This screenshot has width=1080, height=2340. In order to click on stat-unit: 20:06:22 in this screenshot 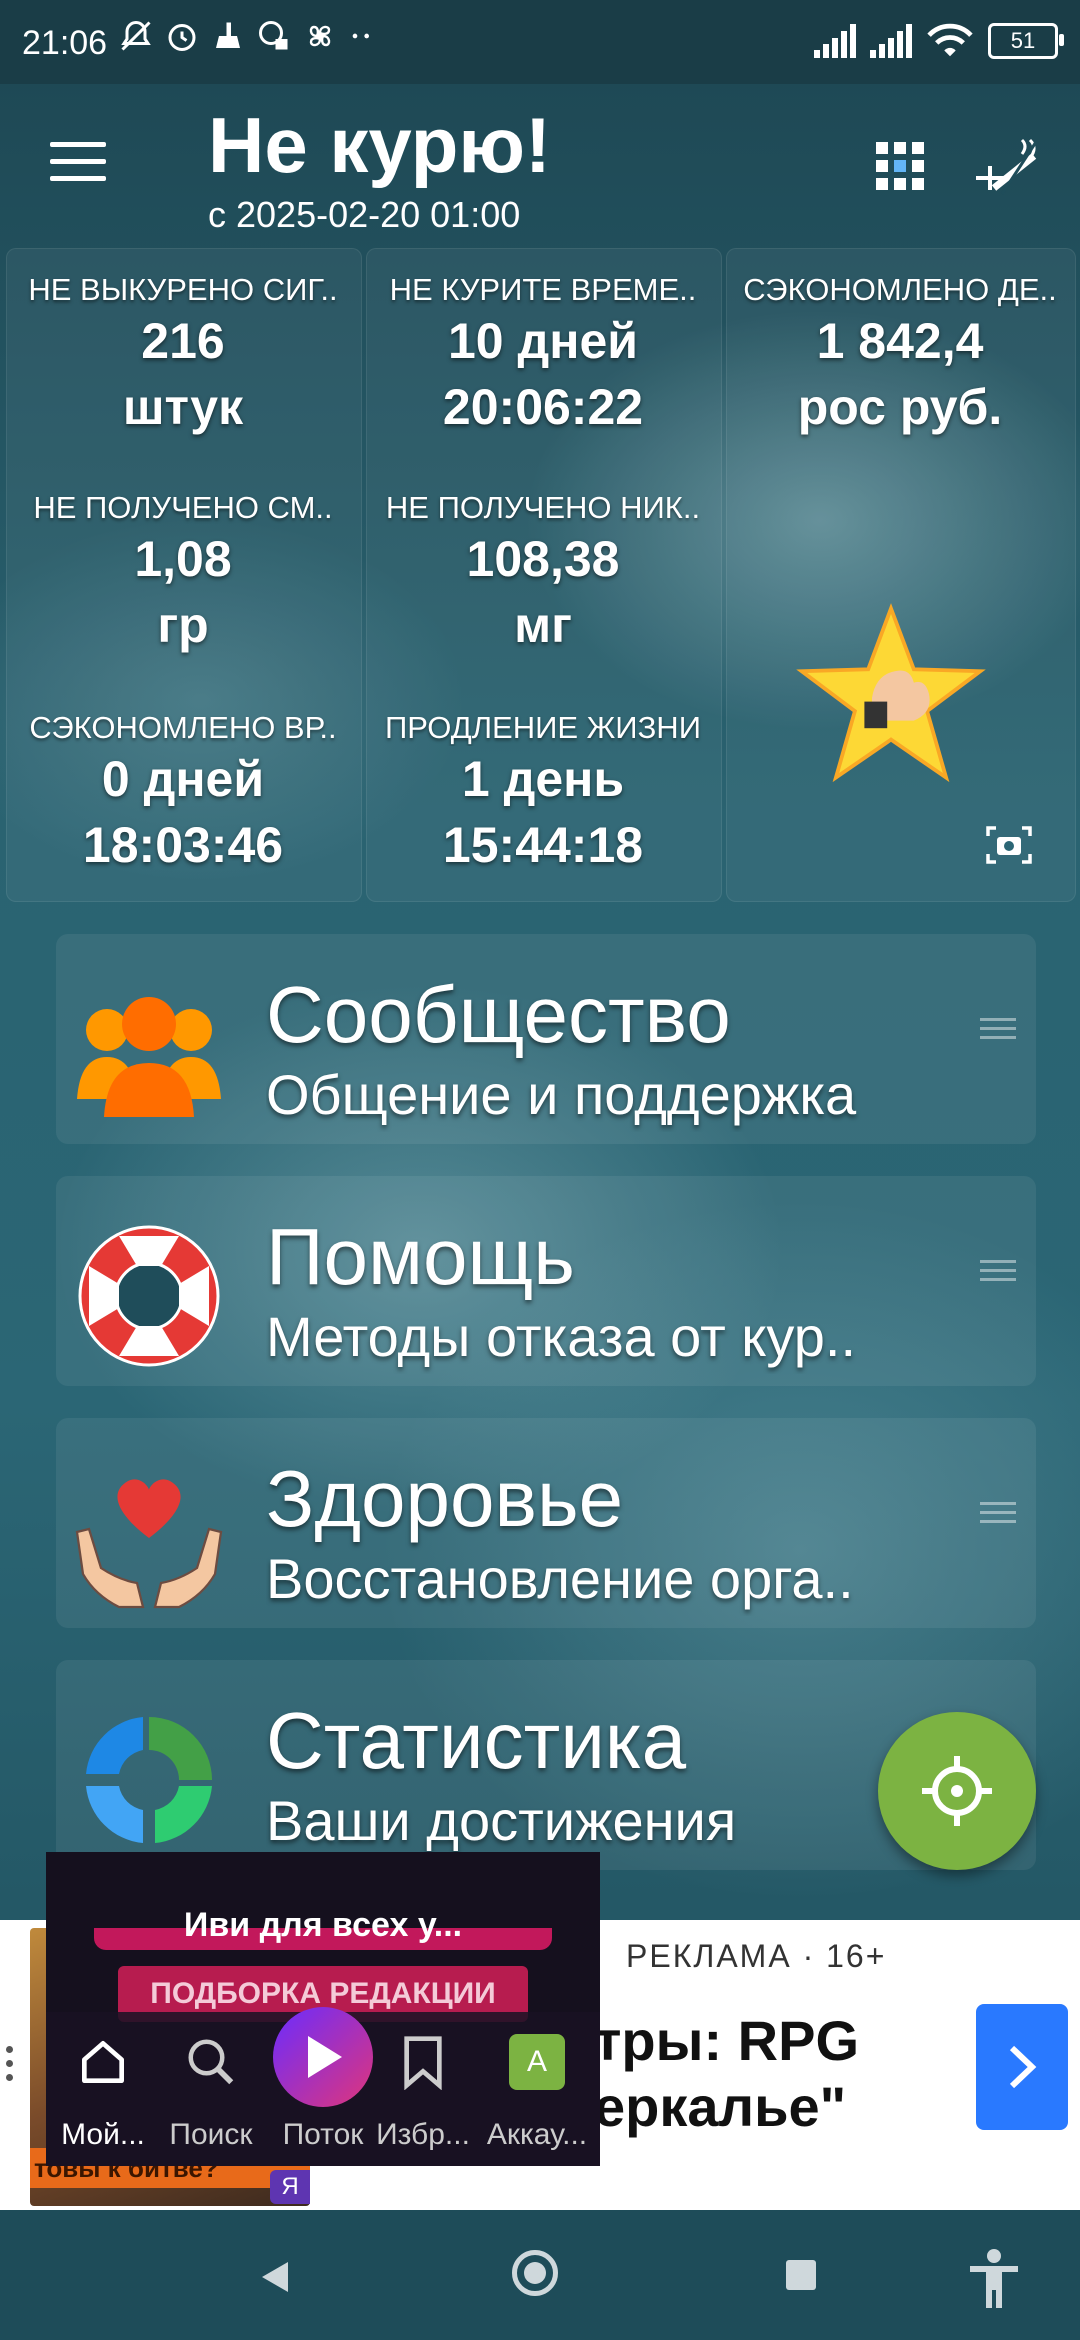, I will do `click(543, 407)`.